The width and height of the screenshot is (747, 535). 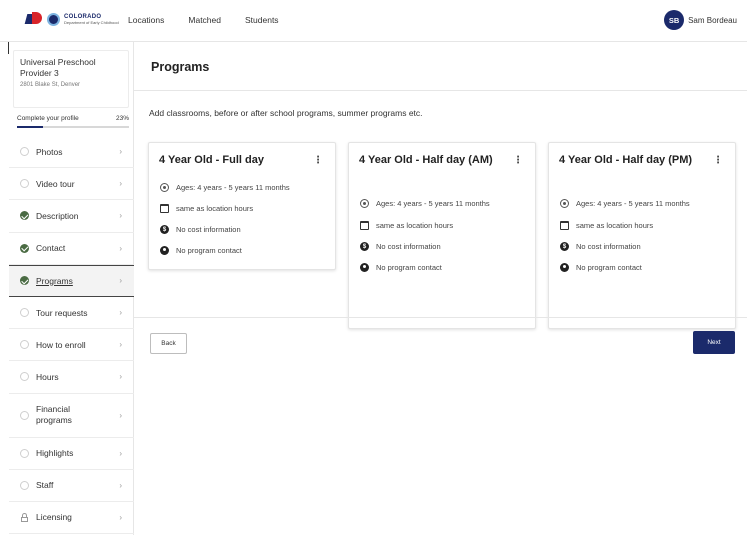 What do you see at coordinates (71, 249) in the screenshot?
I see `sidebar-item-contact: Contact ›` at bounding box center [71, 249].